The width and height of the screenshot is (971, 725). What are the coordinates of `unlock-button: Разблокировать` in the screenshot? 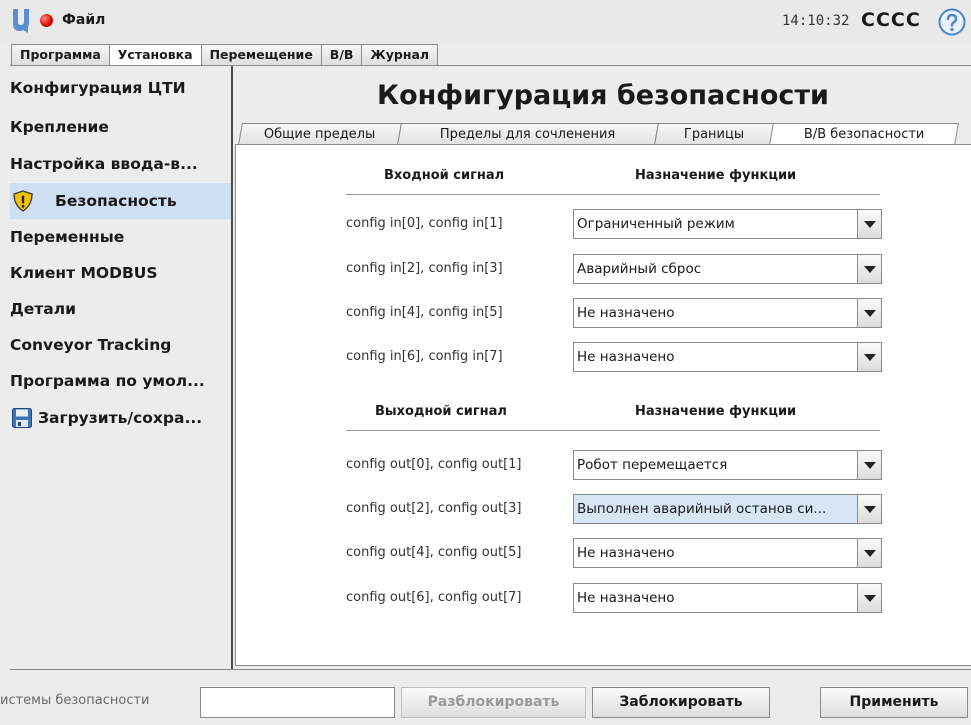 It's located at (493, 702).